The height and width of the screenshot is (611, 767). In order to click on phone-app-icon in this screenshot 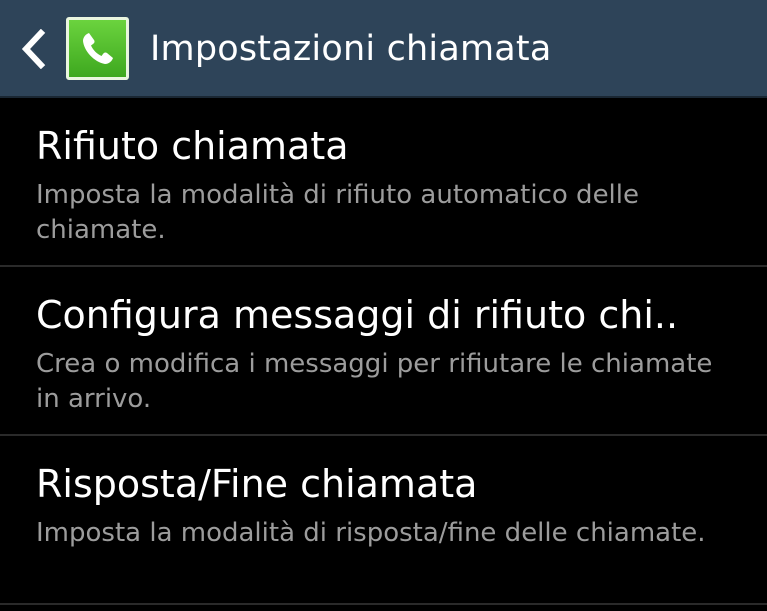, I will do `click(97, 48)`.